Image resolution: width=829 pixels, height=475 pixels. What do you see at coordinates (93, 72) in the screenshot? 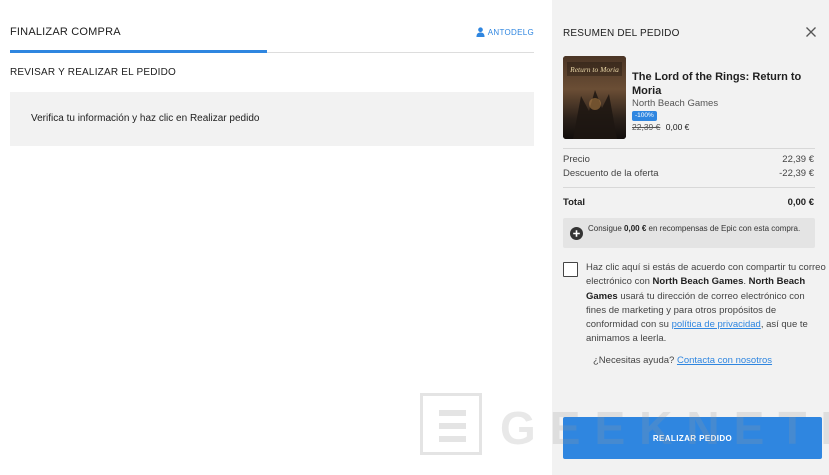
I see `section-title: REVISAR Y REALIZAR EL PEDIDO` at bounding box center [93, 72].